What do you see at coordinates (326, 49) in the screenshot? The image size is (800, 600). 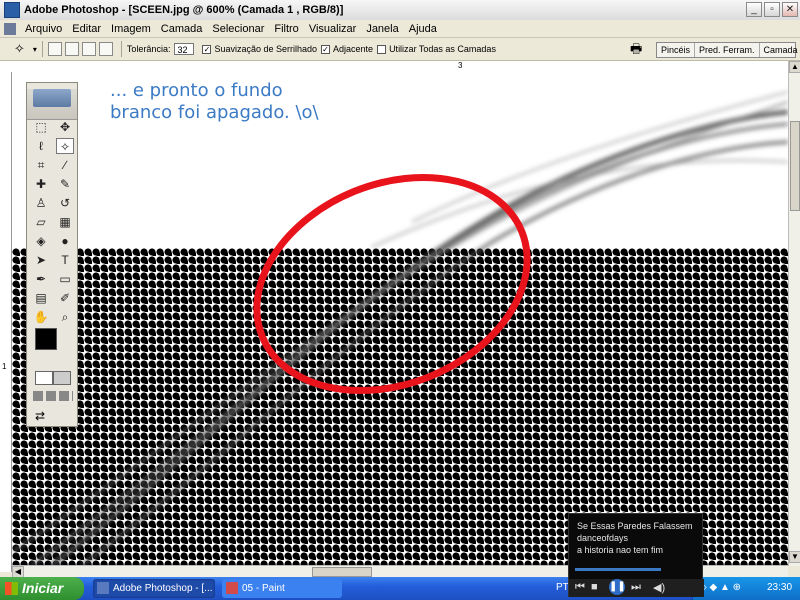 I see `contiguous-checkbox: ✓` at bounding box center [326, 49].